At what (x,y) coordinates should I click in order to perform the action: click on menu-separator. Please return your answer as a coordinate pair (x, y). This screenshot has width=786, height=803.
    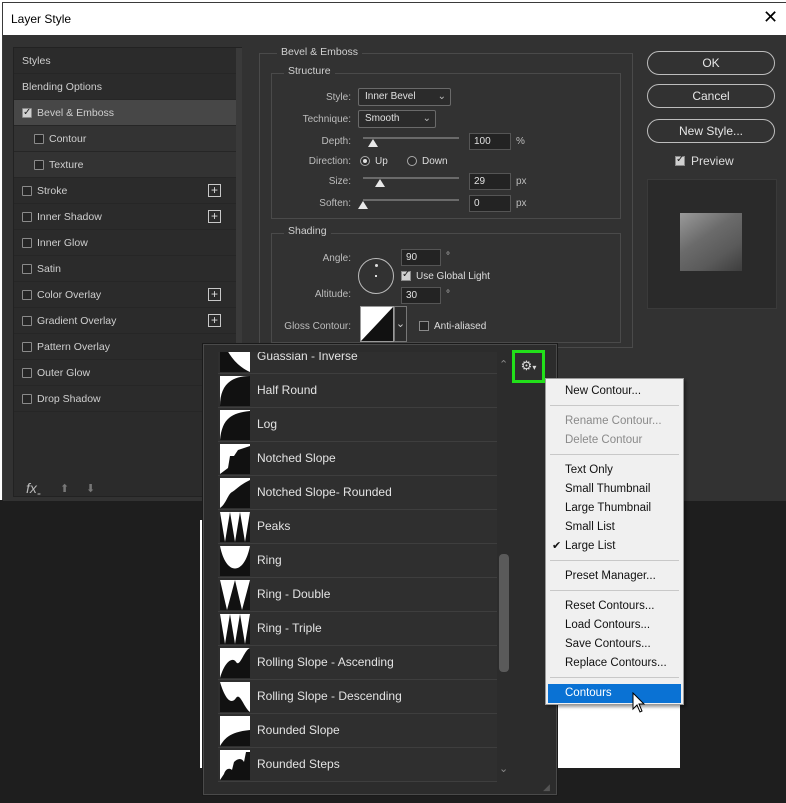
    Looking at the image, I should click on (614, 454).